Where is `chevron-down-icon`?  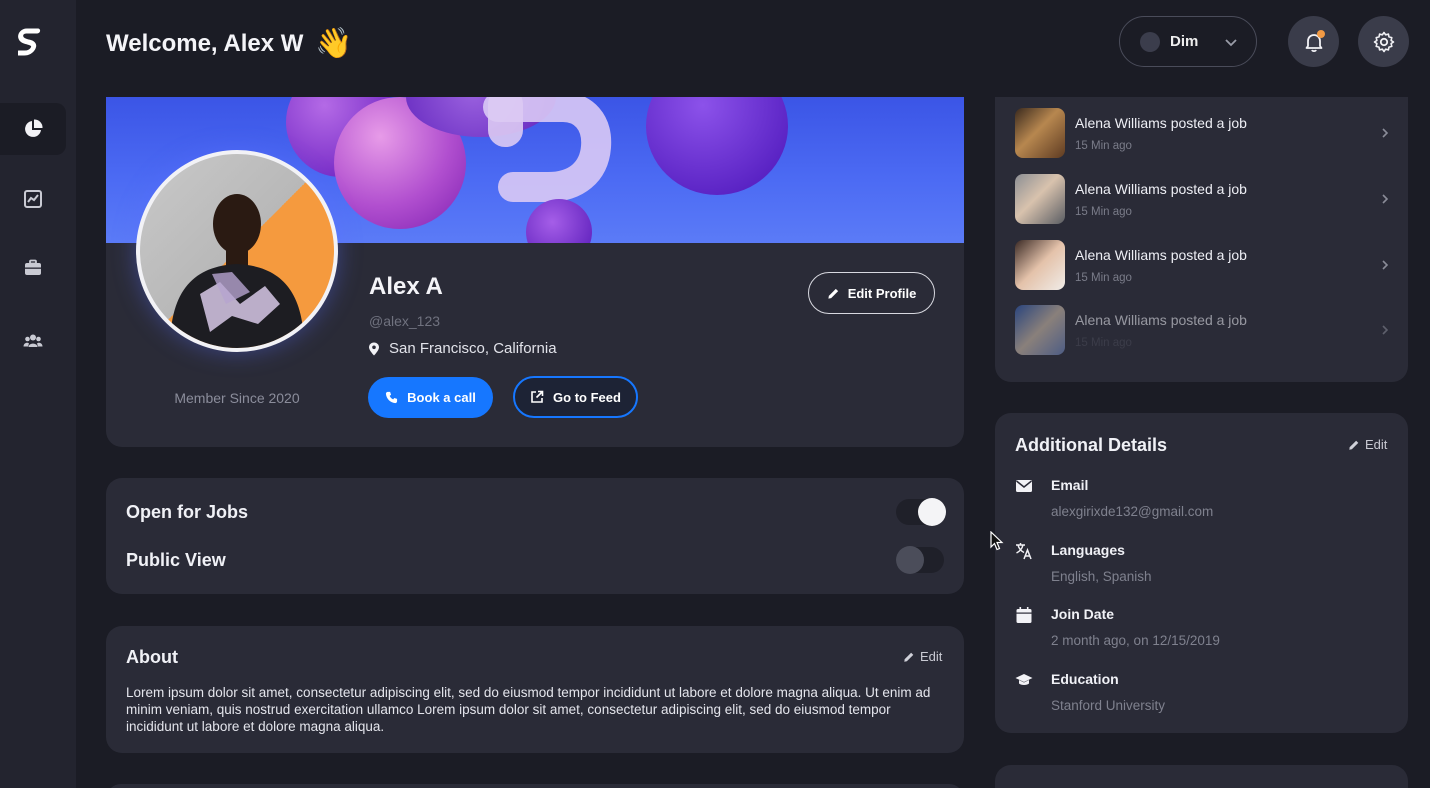
chevron-down-icon is located at coordinates (1231, 43).